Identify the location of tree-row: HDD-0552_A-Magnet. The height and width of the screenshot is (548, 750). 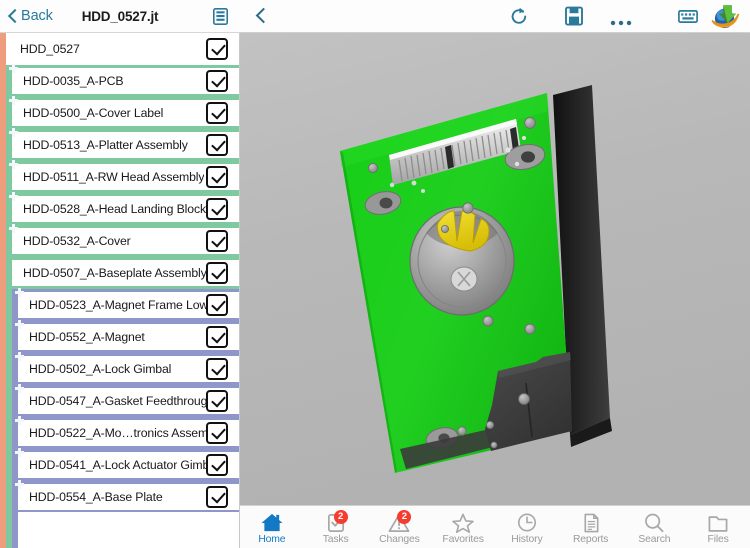
(120, 336).